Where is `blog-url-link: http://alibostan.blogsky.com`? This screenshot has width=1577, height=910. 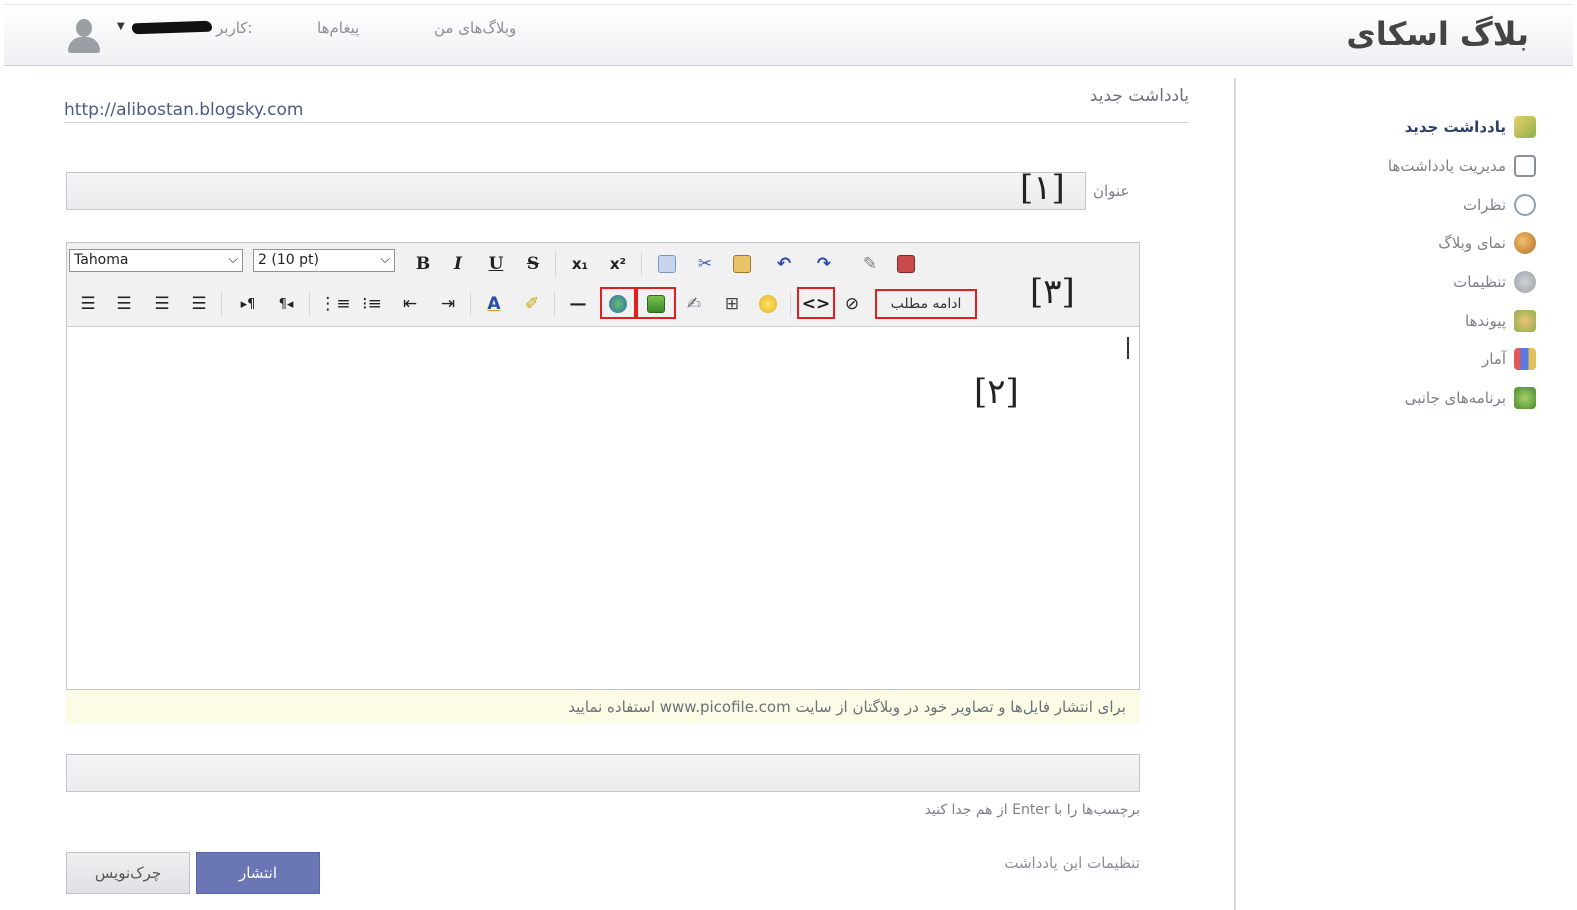 blog-url-link: http://alibostan.blogsky.com is located at coordinates (183, 110).